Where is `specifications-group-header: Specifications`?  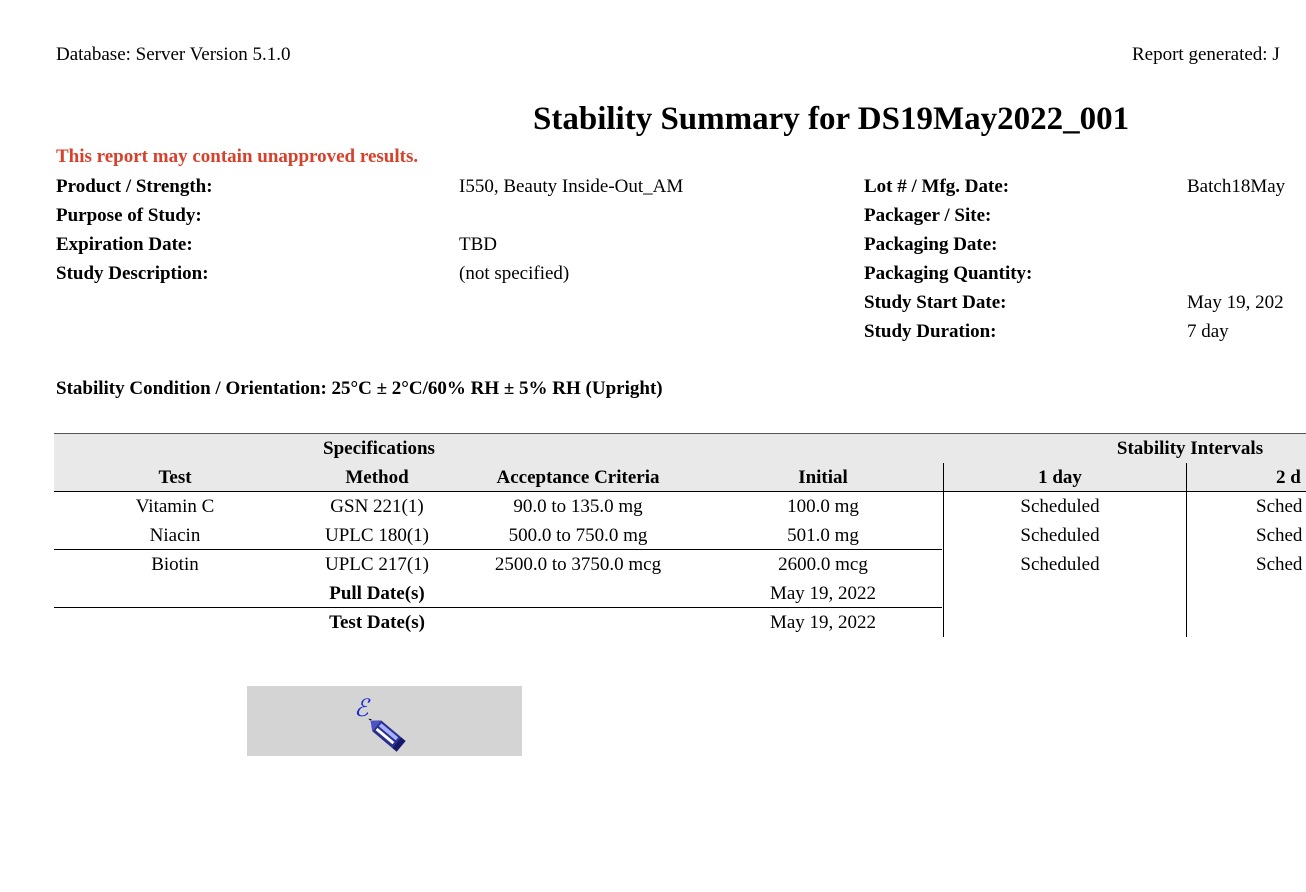 specifications-group-header: Specifications is located at coordinates (379, 448).